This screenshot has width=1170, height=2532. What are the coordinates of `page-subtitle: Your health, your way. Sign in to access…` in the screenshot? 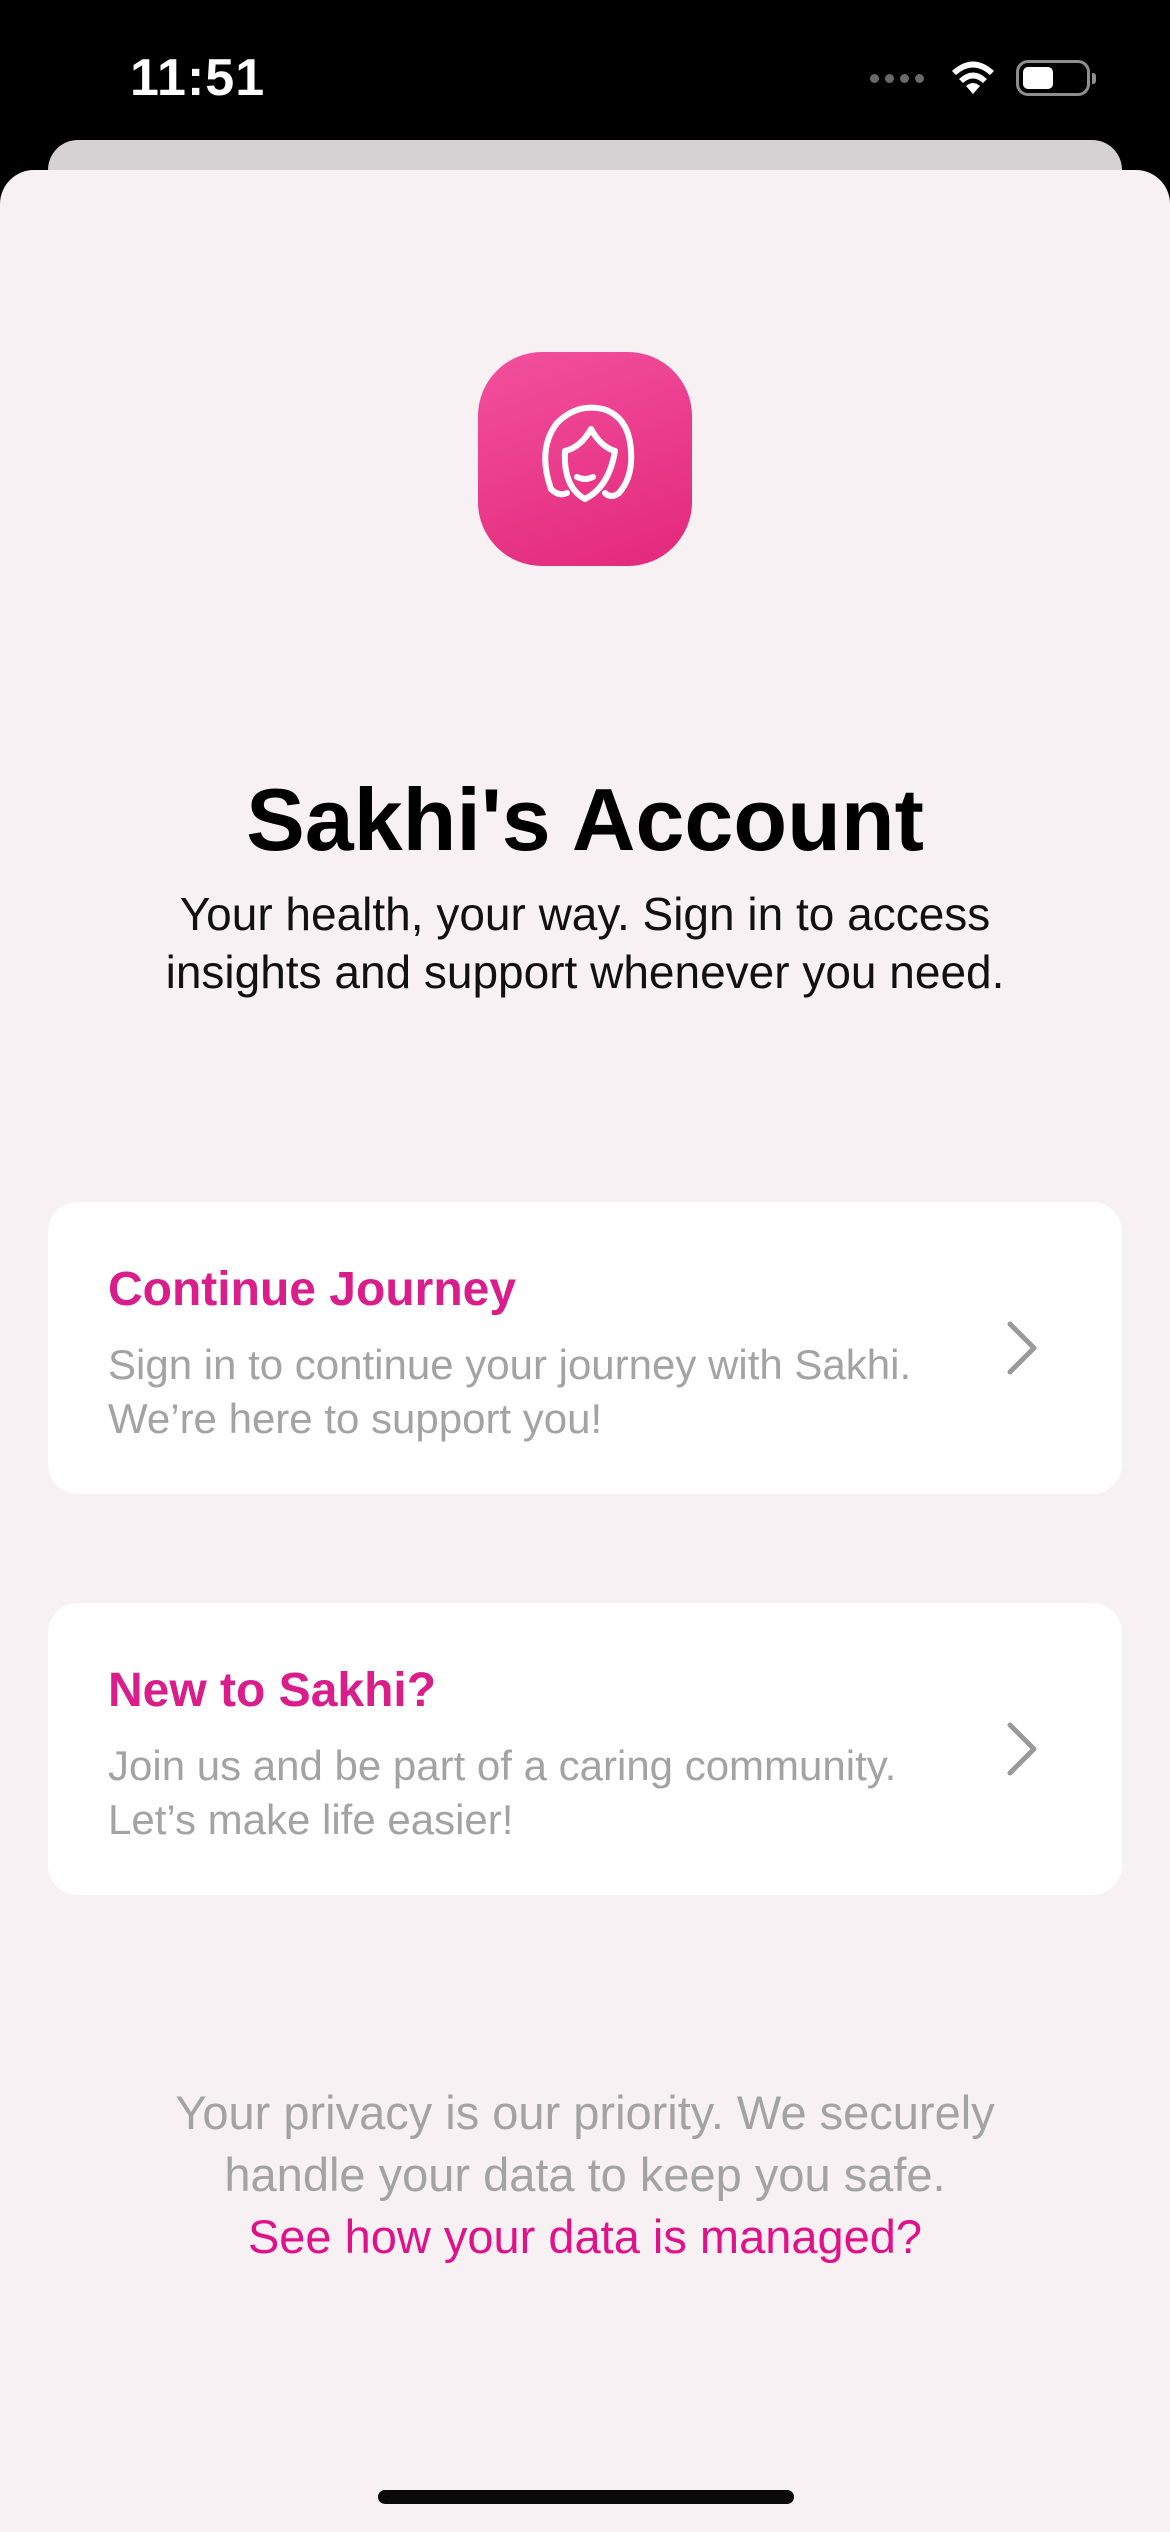 It's located at (585, 943).